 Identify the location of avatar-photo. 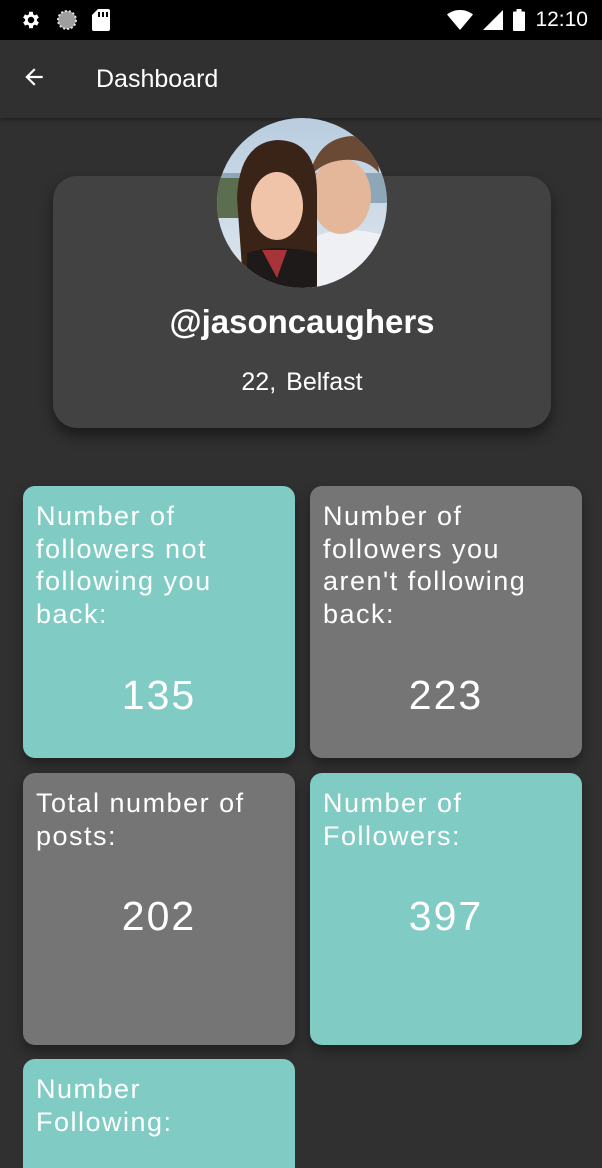
(302, 203).